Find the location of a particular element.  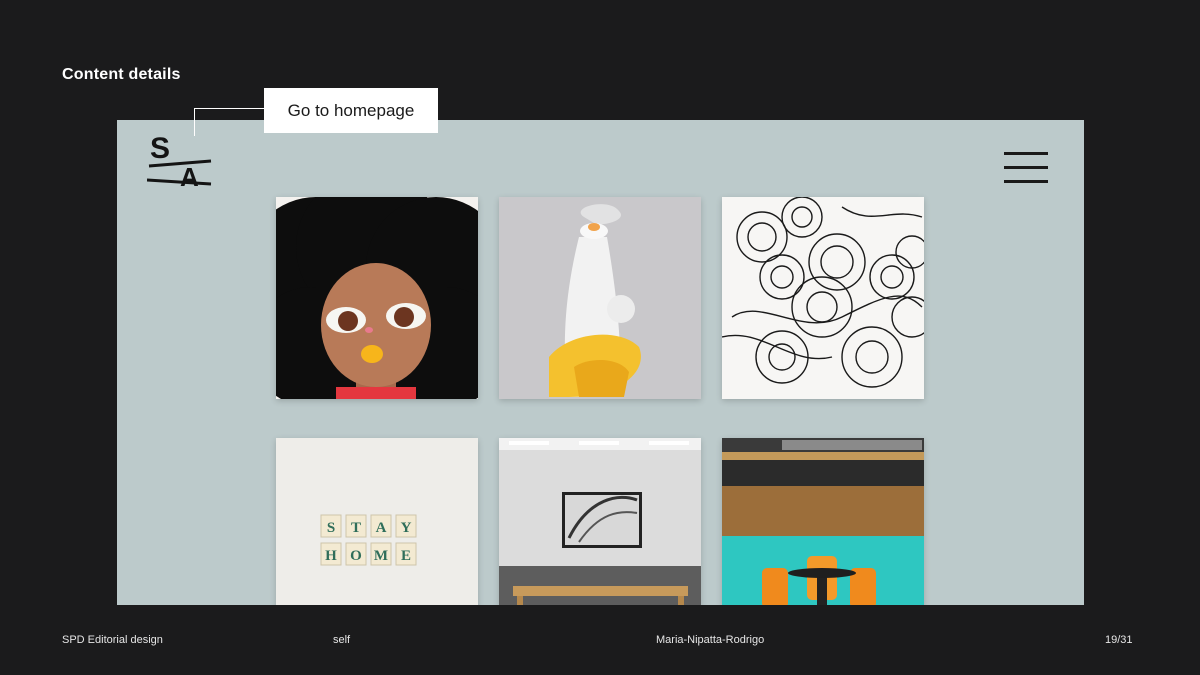

grid-item-ink-drawing is located at coordinates (823, 298).